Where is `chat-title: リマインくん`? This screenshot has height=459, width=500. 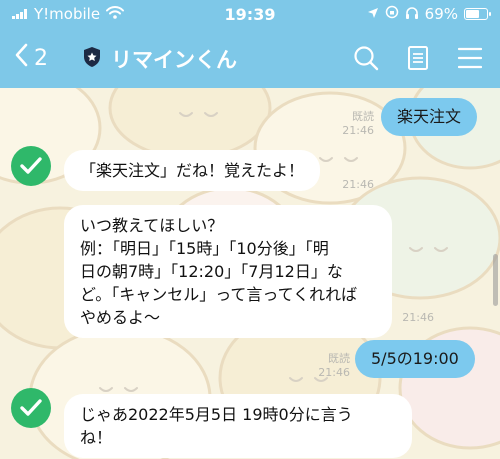
chat-title: リマインくん is located at coordinates (159, 59).